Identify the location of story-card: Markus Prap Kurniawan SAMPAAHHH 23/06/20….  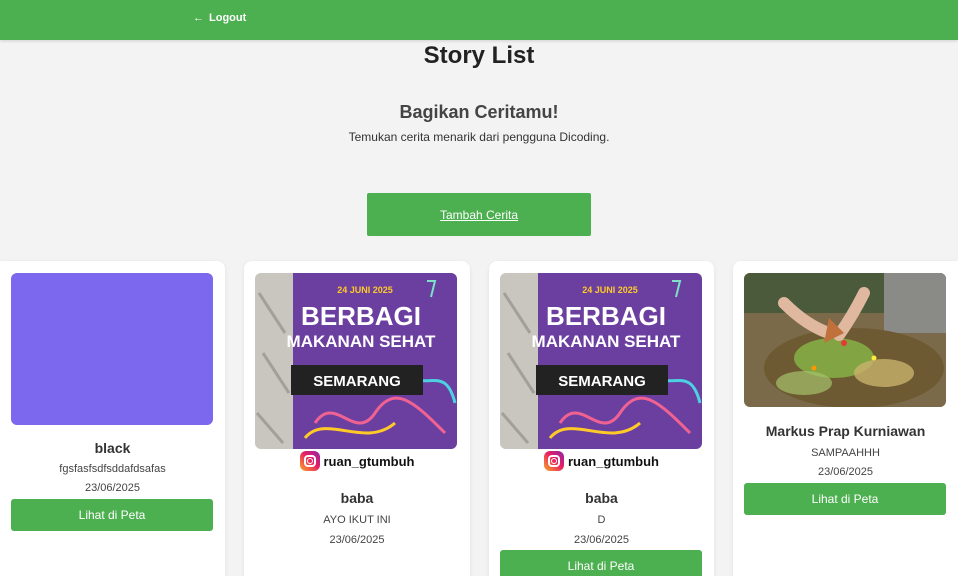
(845, 418).